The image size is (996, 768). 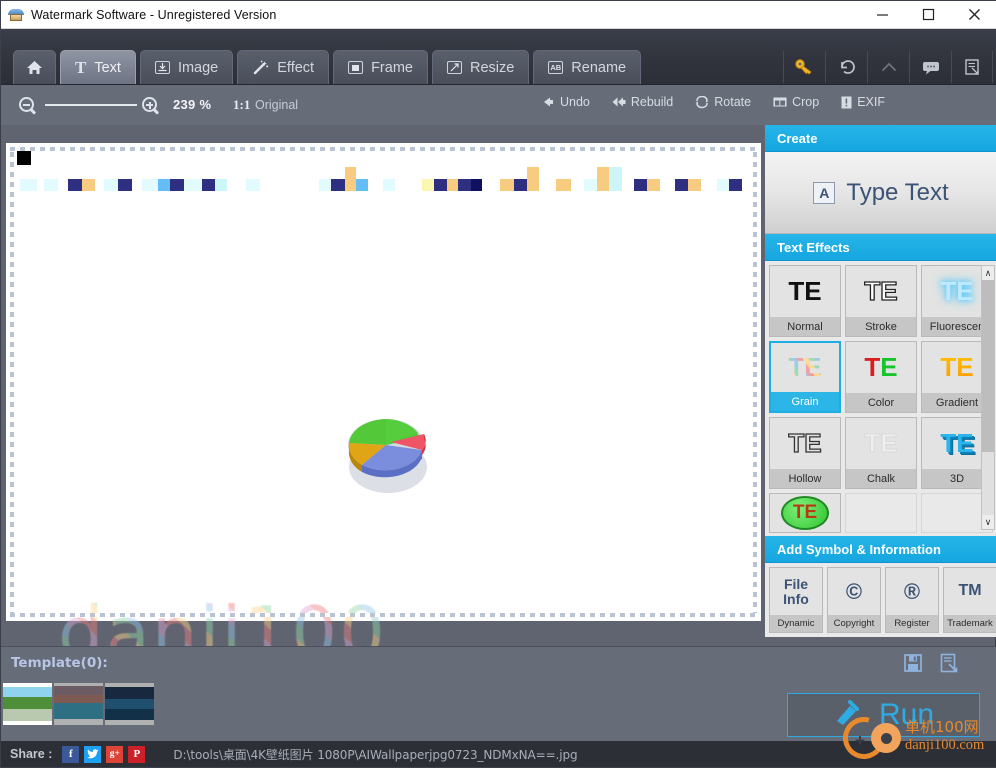 I want to click on exif-icon, so click(x=846, y=102).